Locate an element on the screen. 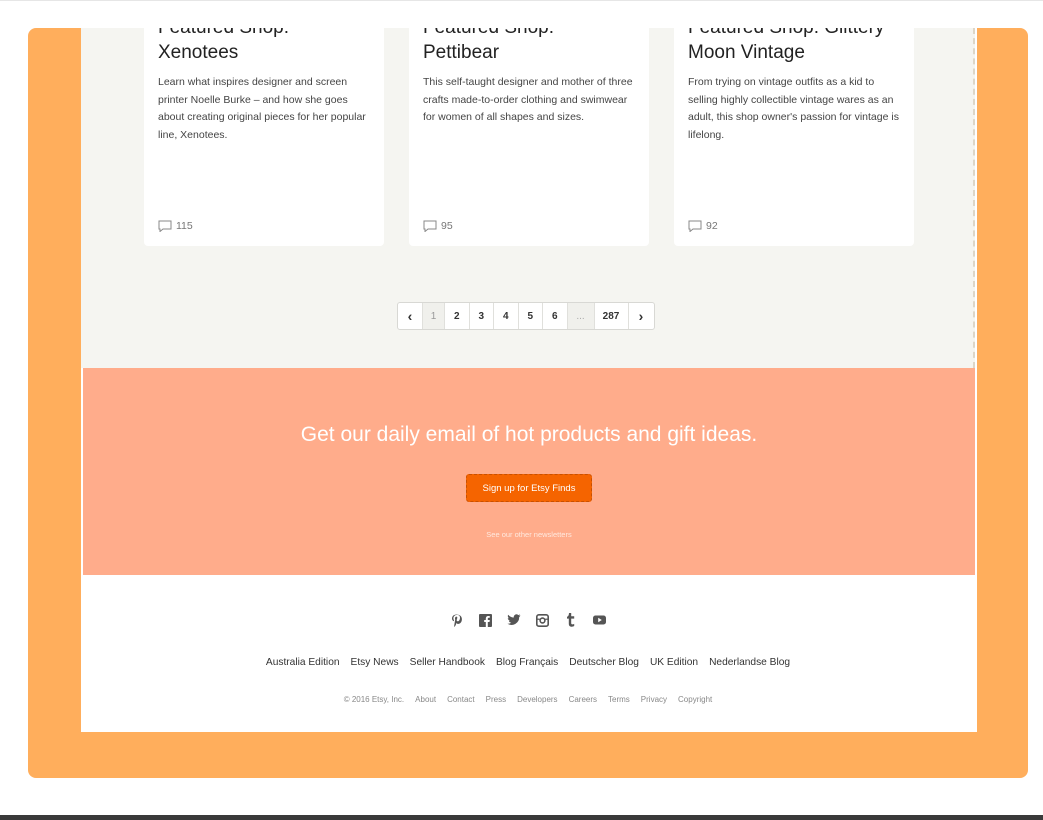 The width and height of the screenshot is (1043, 820). youtube-icon is located at coordinates (599, 620).